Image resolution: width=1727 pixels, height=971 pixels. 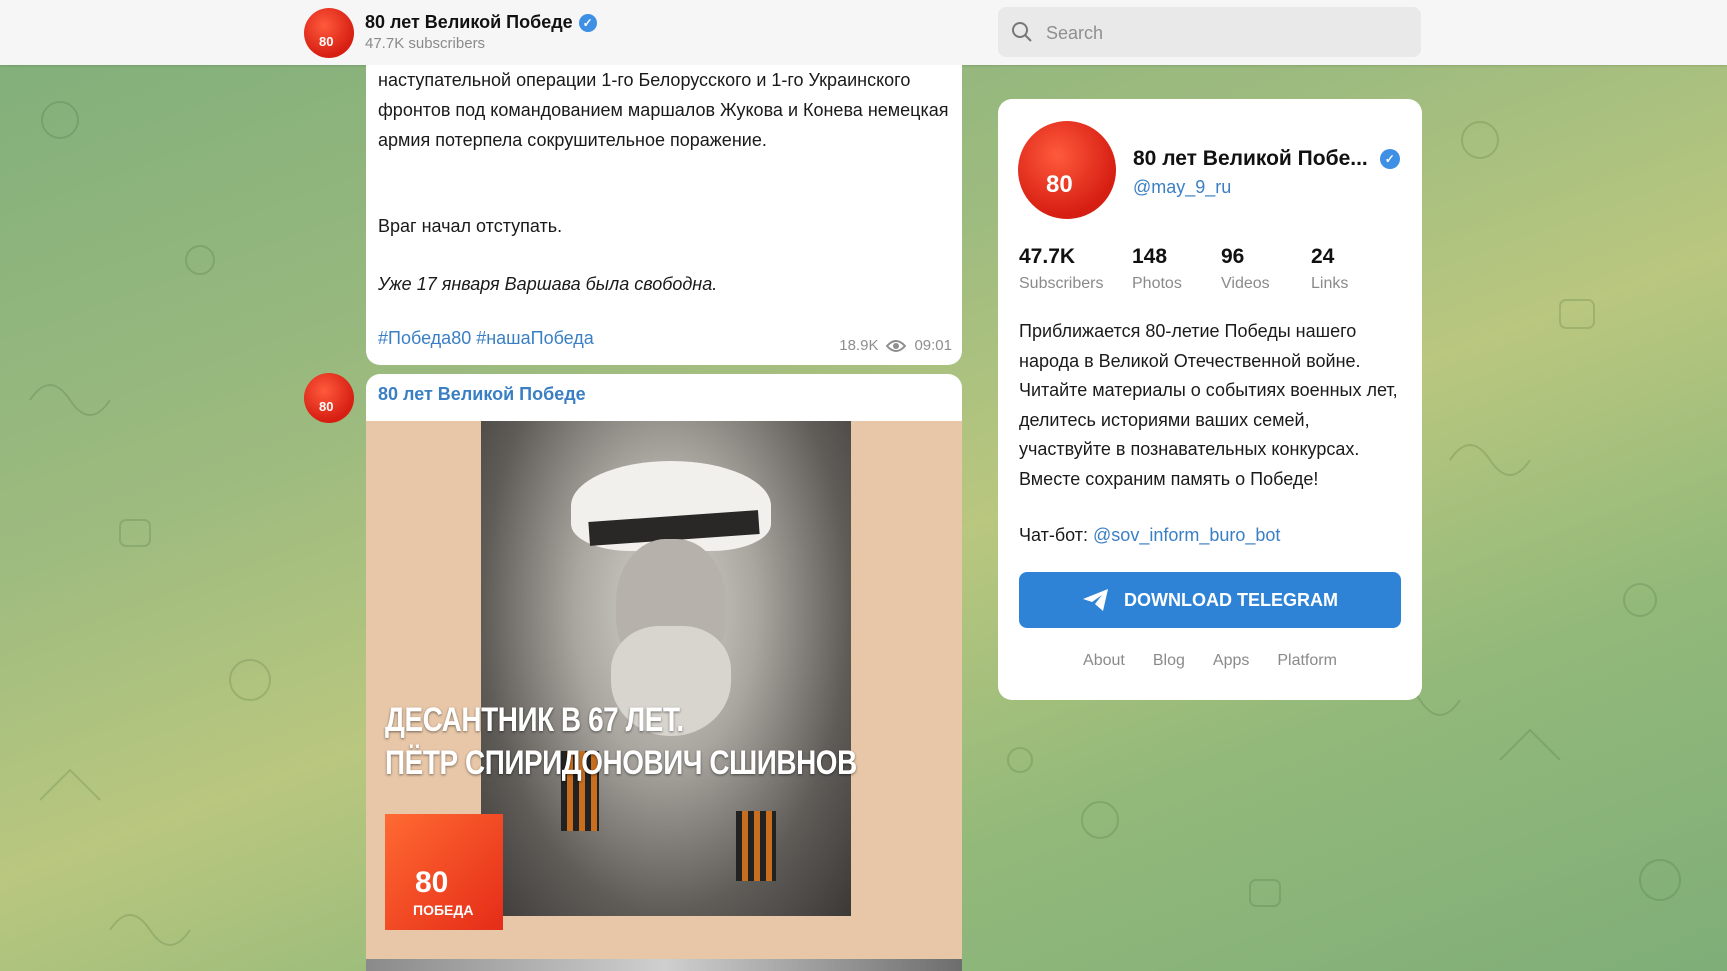 I want to click on chatbot-line: Чат-бот: @sov_inform_buro_bot, so click(x=1149, y=535).